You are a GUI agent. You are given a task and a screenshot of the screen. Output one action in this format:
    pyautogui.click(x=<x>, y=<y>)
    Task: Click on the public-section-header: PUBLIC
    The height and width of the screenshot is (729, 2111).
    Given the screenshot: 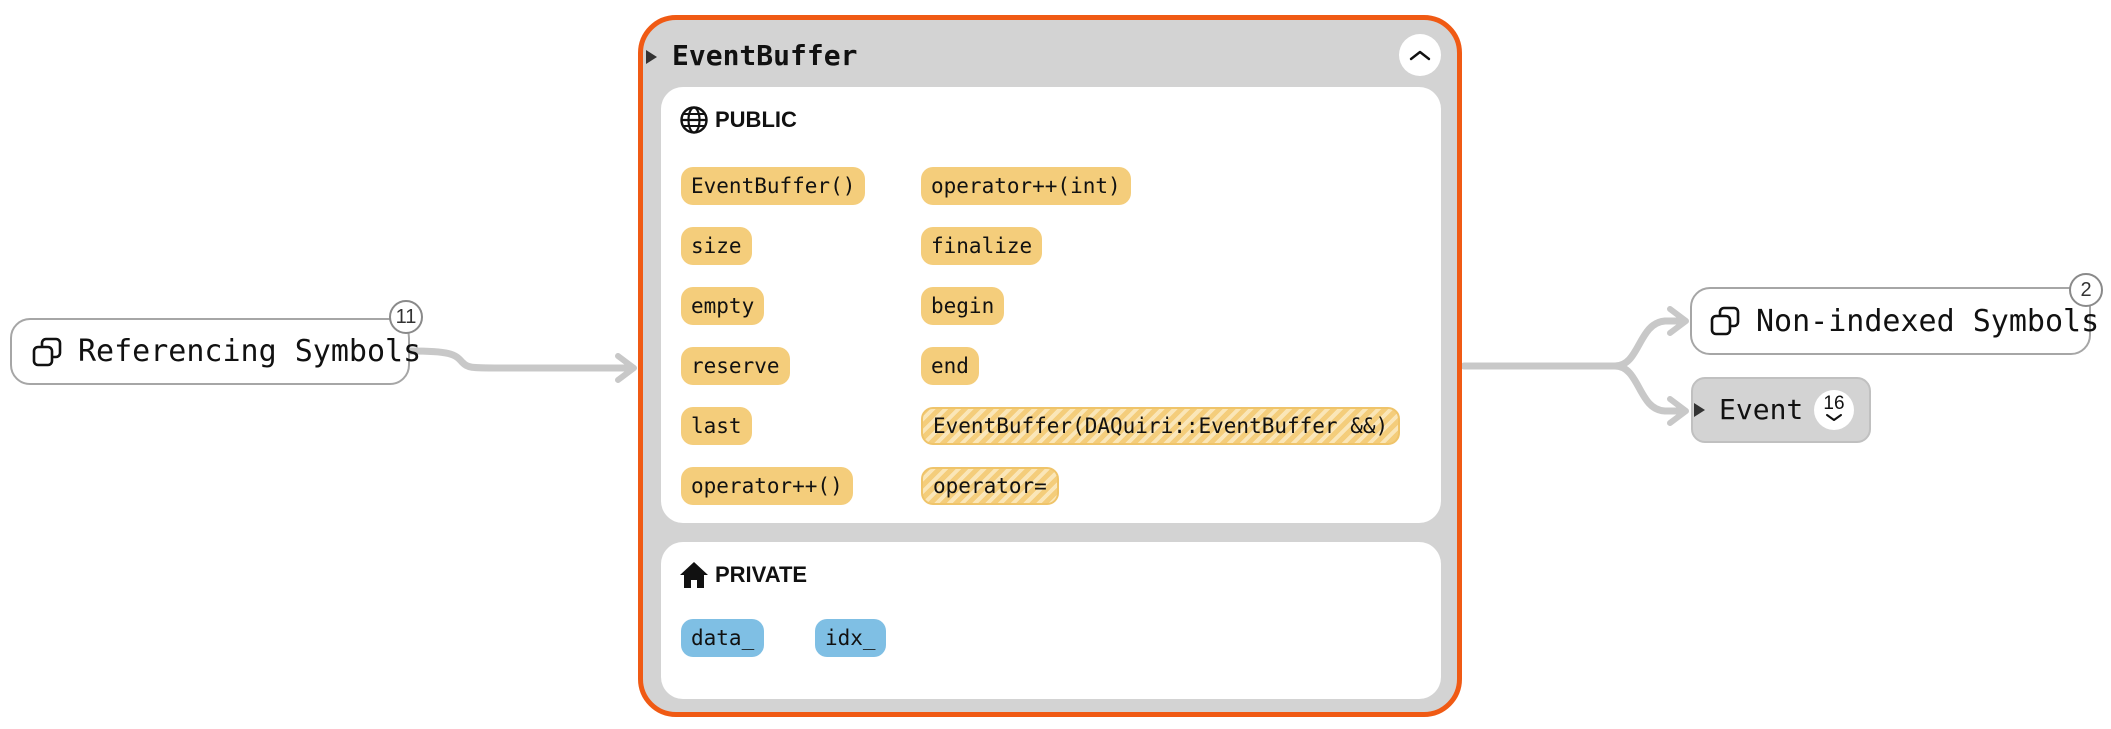 What is the action you would take?
    pyautogui.click(x=738, y=120)
    